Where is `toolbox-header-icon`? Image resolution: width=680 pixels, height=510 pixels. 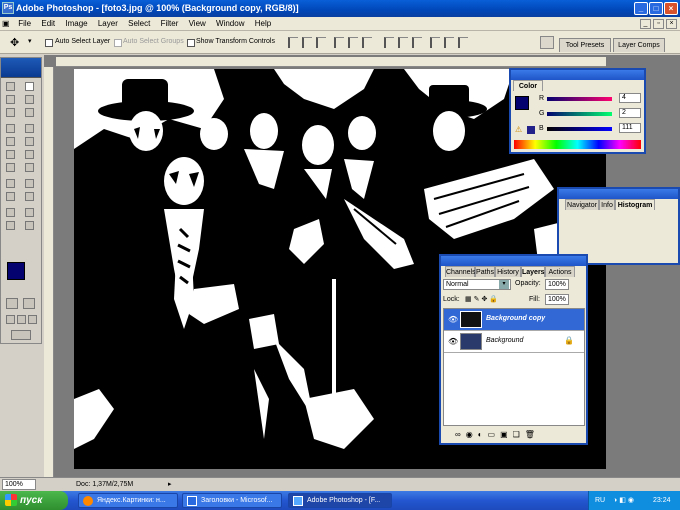
toolbox-header-icon is located at coordinates (21, 68).